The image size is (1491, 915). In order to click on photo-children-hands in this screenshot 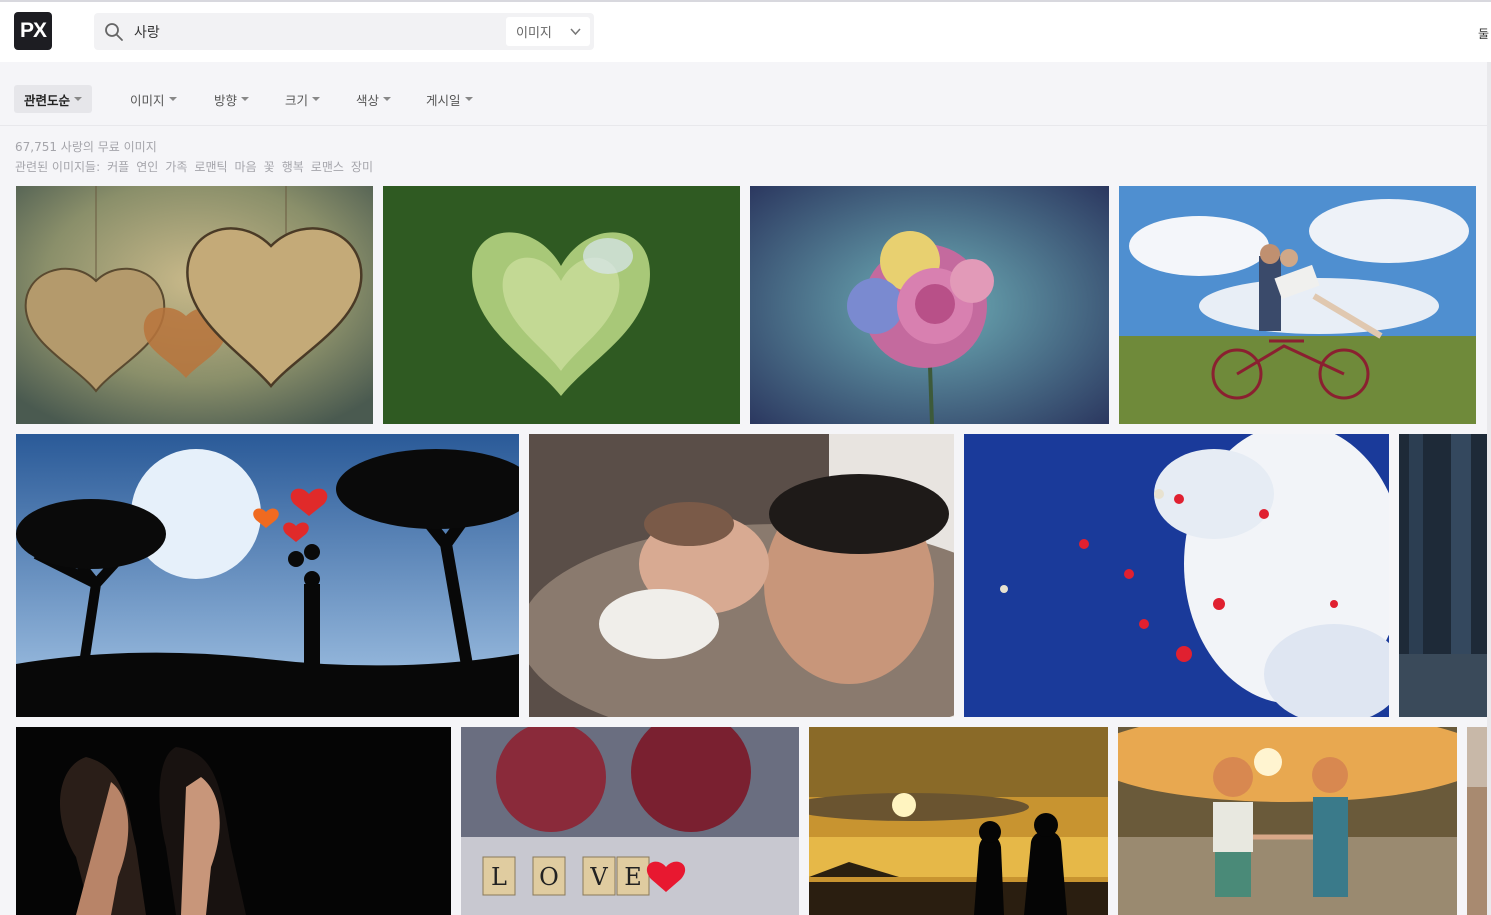, I will do `click(1287, 821)`.